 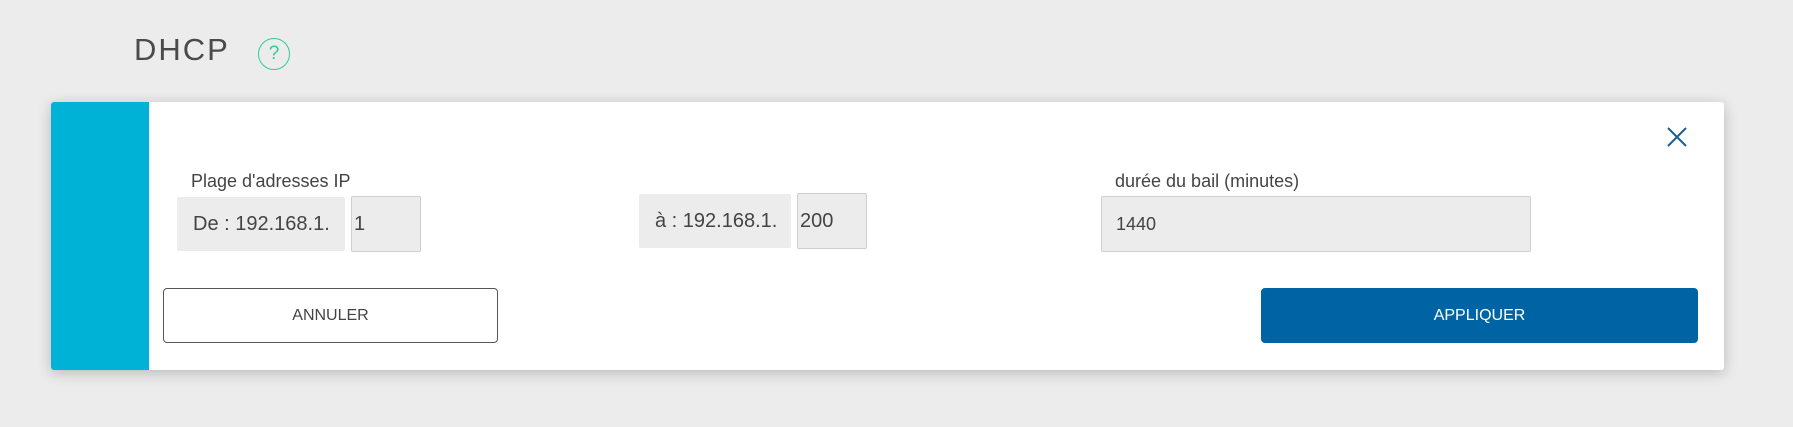 I want to click on help-icon: ?, so click(x=274, y=54).